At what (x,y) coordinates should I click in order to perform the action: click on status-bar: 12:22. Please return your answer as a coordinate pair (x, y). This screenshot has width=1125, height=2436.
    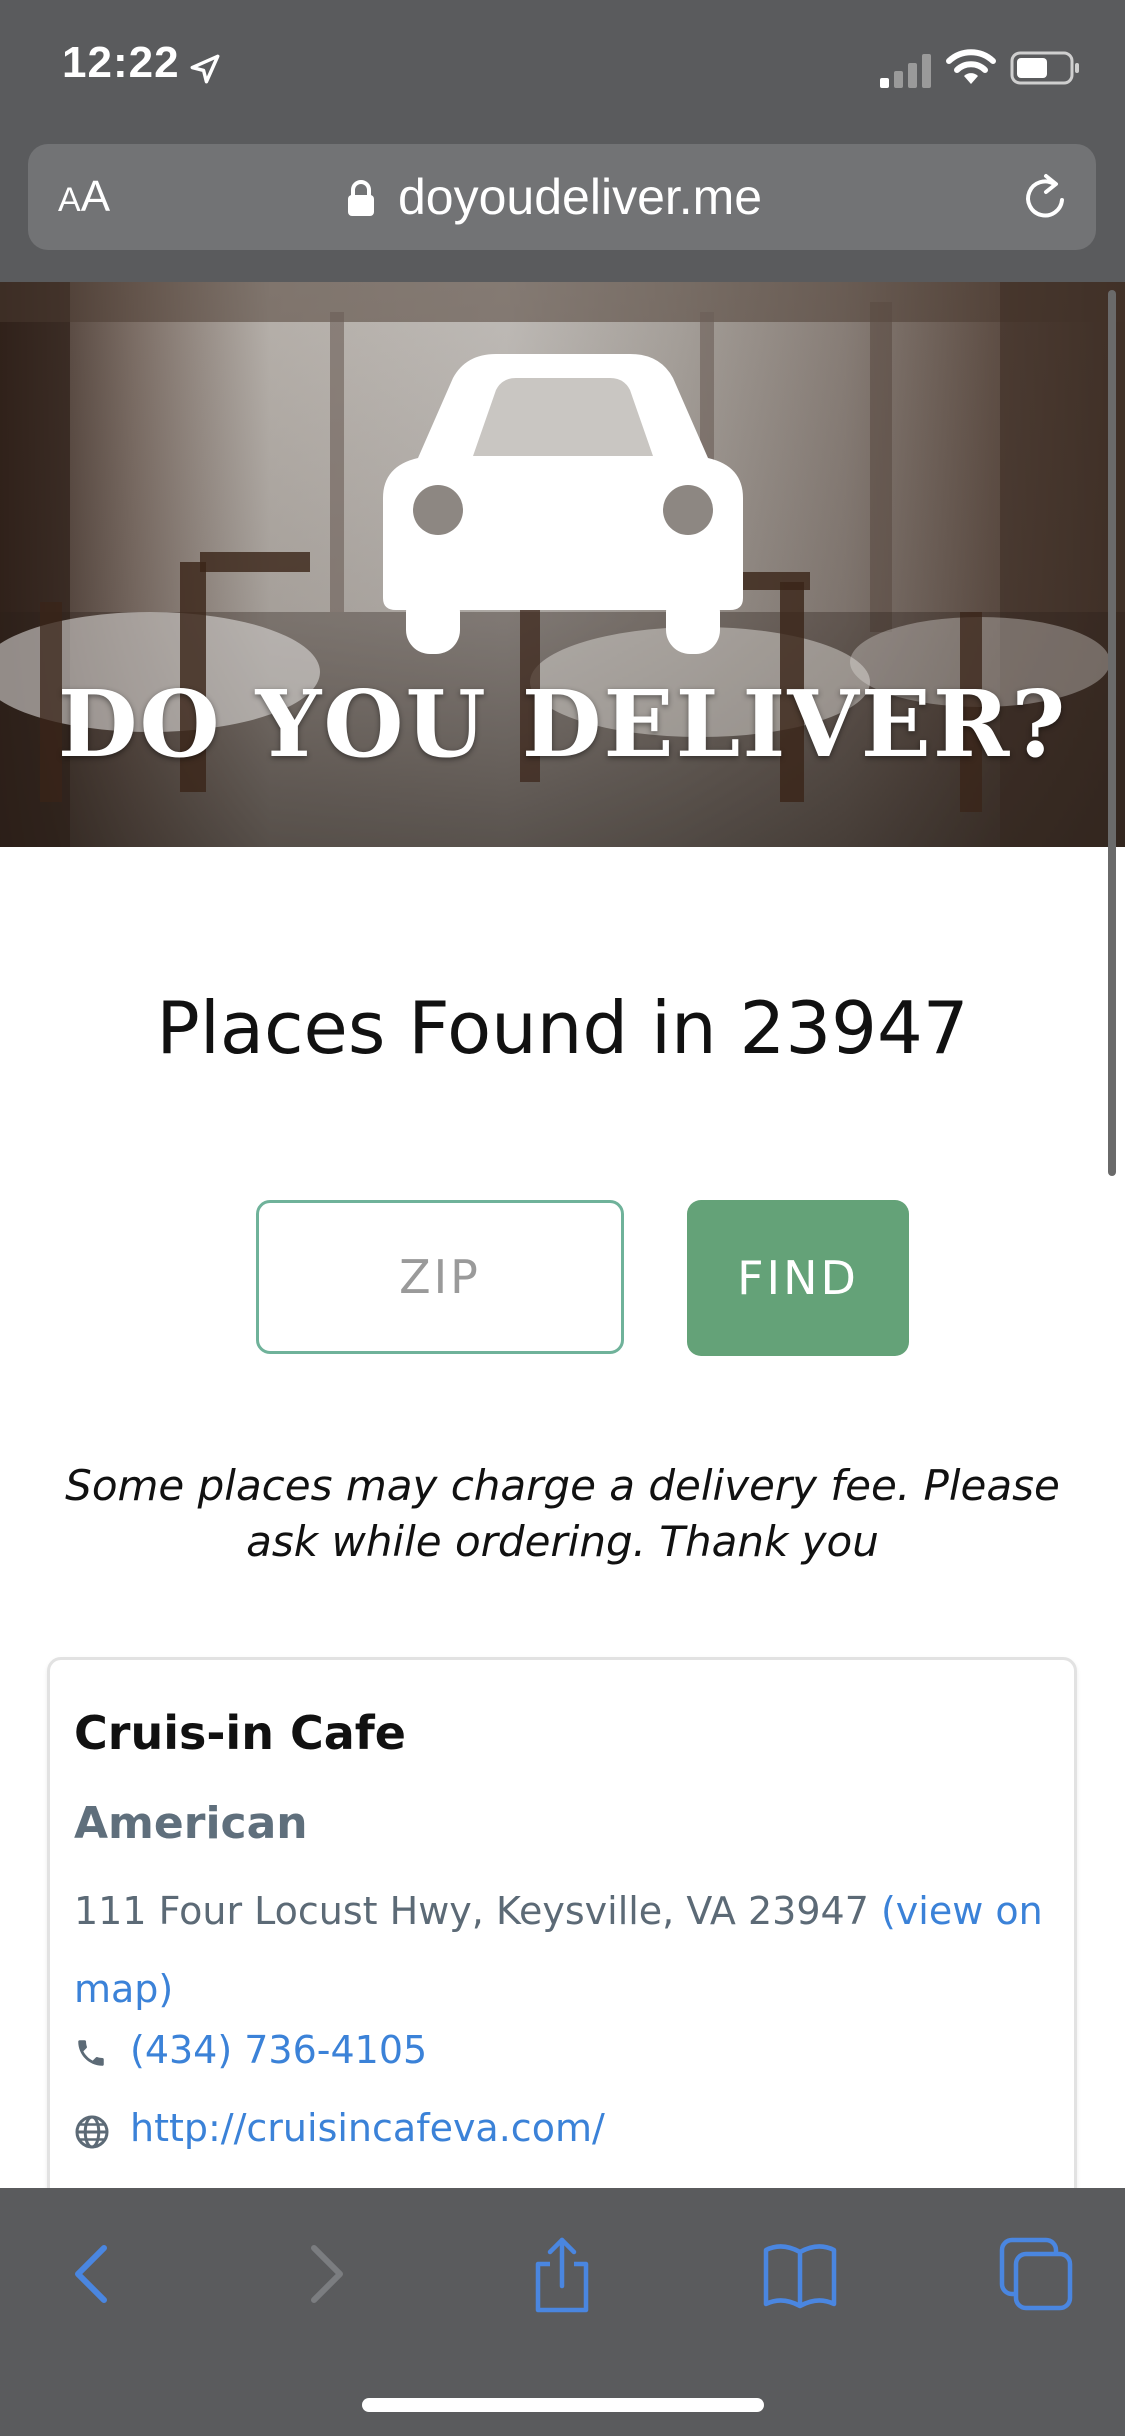
    Looking at the image, I should click on (562, 71).